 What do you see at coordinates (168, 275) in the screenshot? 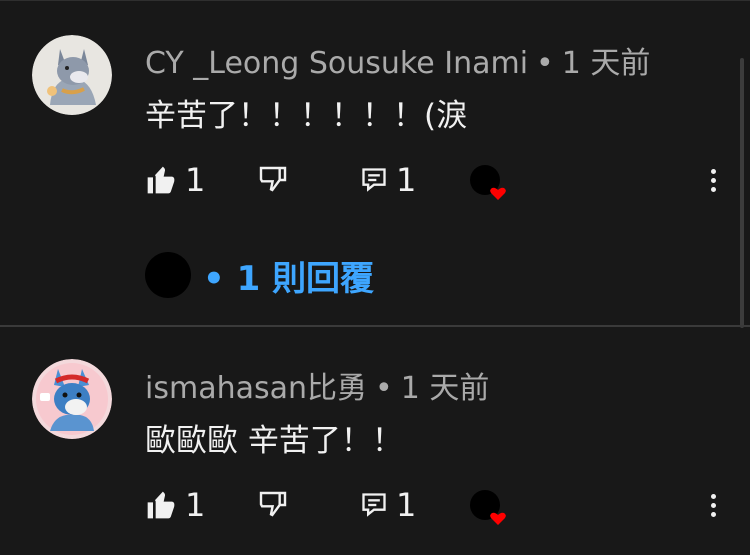
I see `reply-author-avatar` at bounding box center [168, 275].